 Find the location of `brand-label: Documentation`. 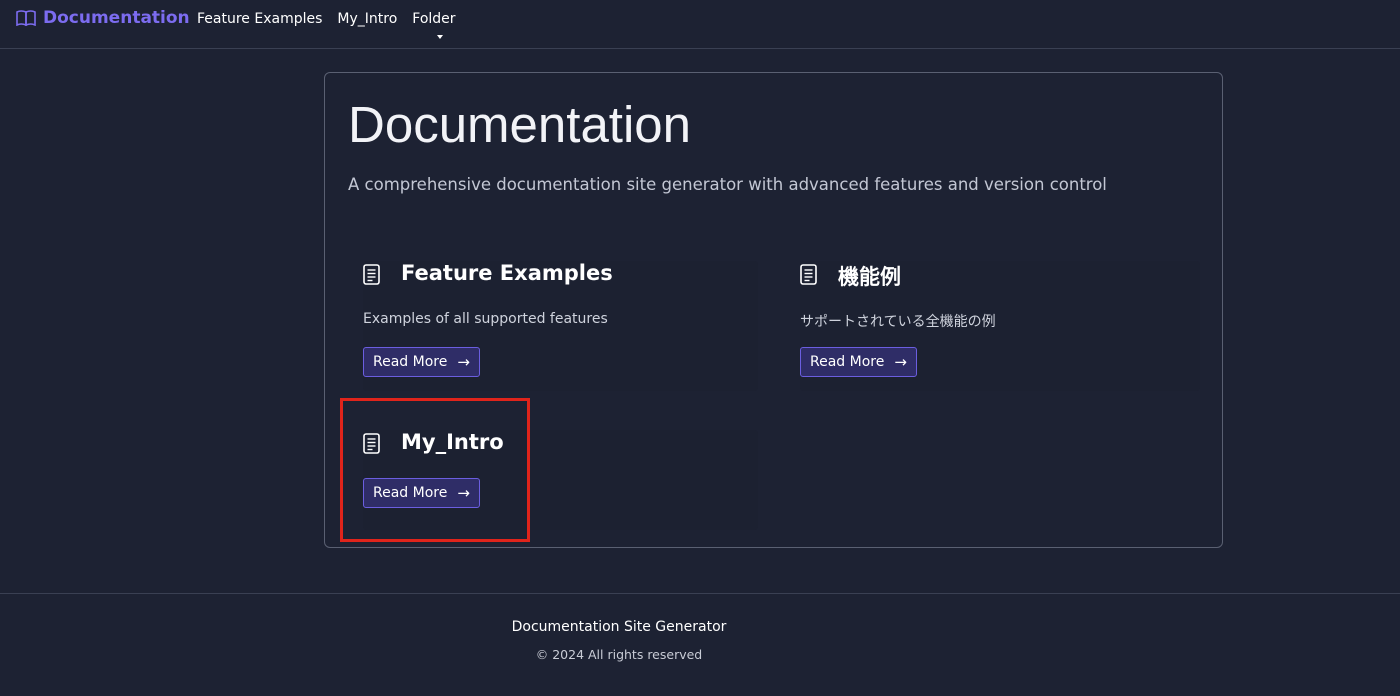

brand-label: Documentation is located at coordinates (116, 18).